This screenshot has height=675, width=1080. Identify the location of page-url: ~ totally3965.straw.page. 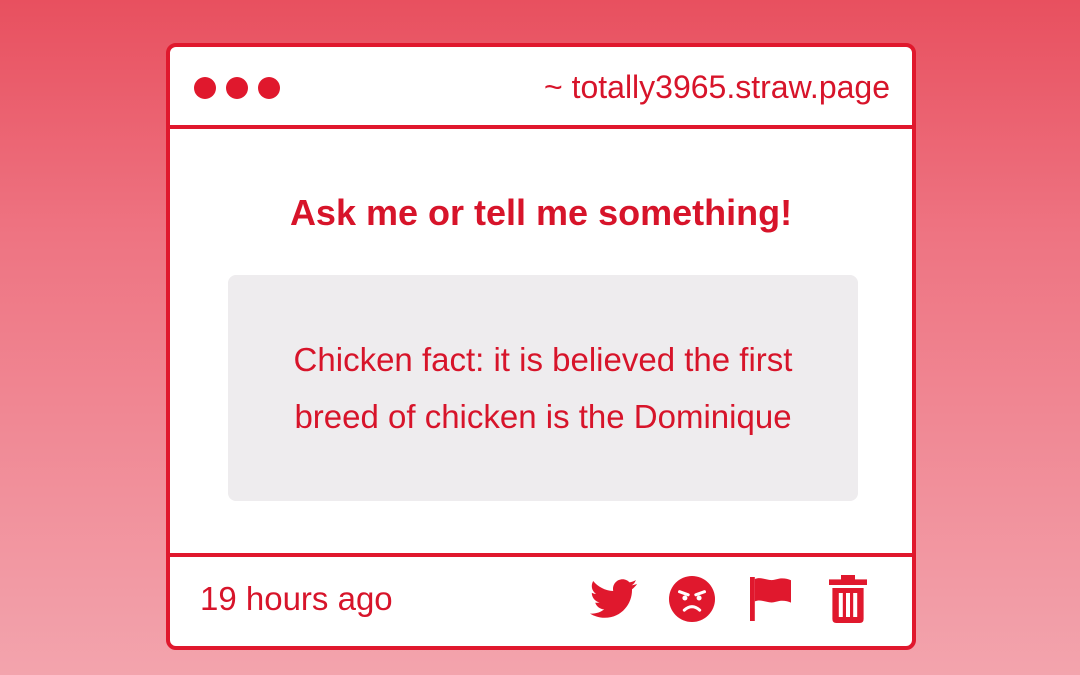
(717, 87).